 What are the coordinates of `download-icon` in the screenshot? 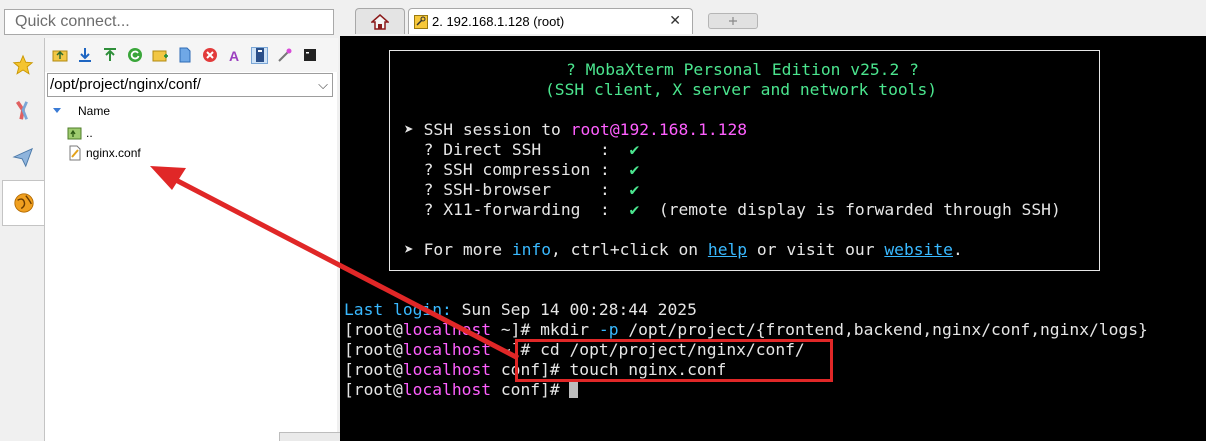 It's located at (84, 55).